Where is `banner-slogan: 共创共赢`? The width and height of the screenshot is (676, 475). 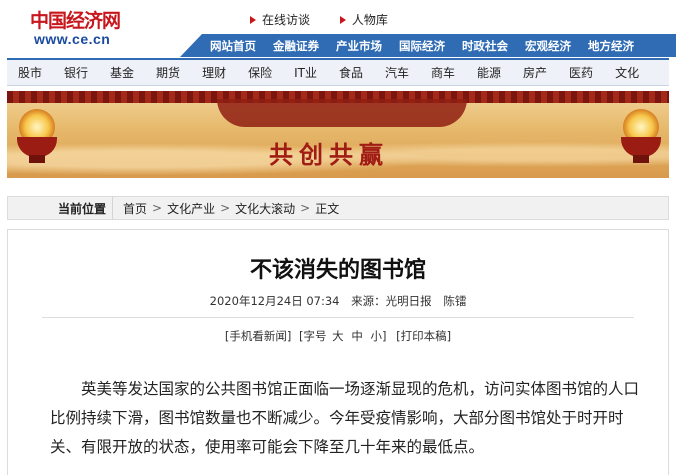 banner-slogan: 共创共赢 is located at coordinates (329, 154).